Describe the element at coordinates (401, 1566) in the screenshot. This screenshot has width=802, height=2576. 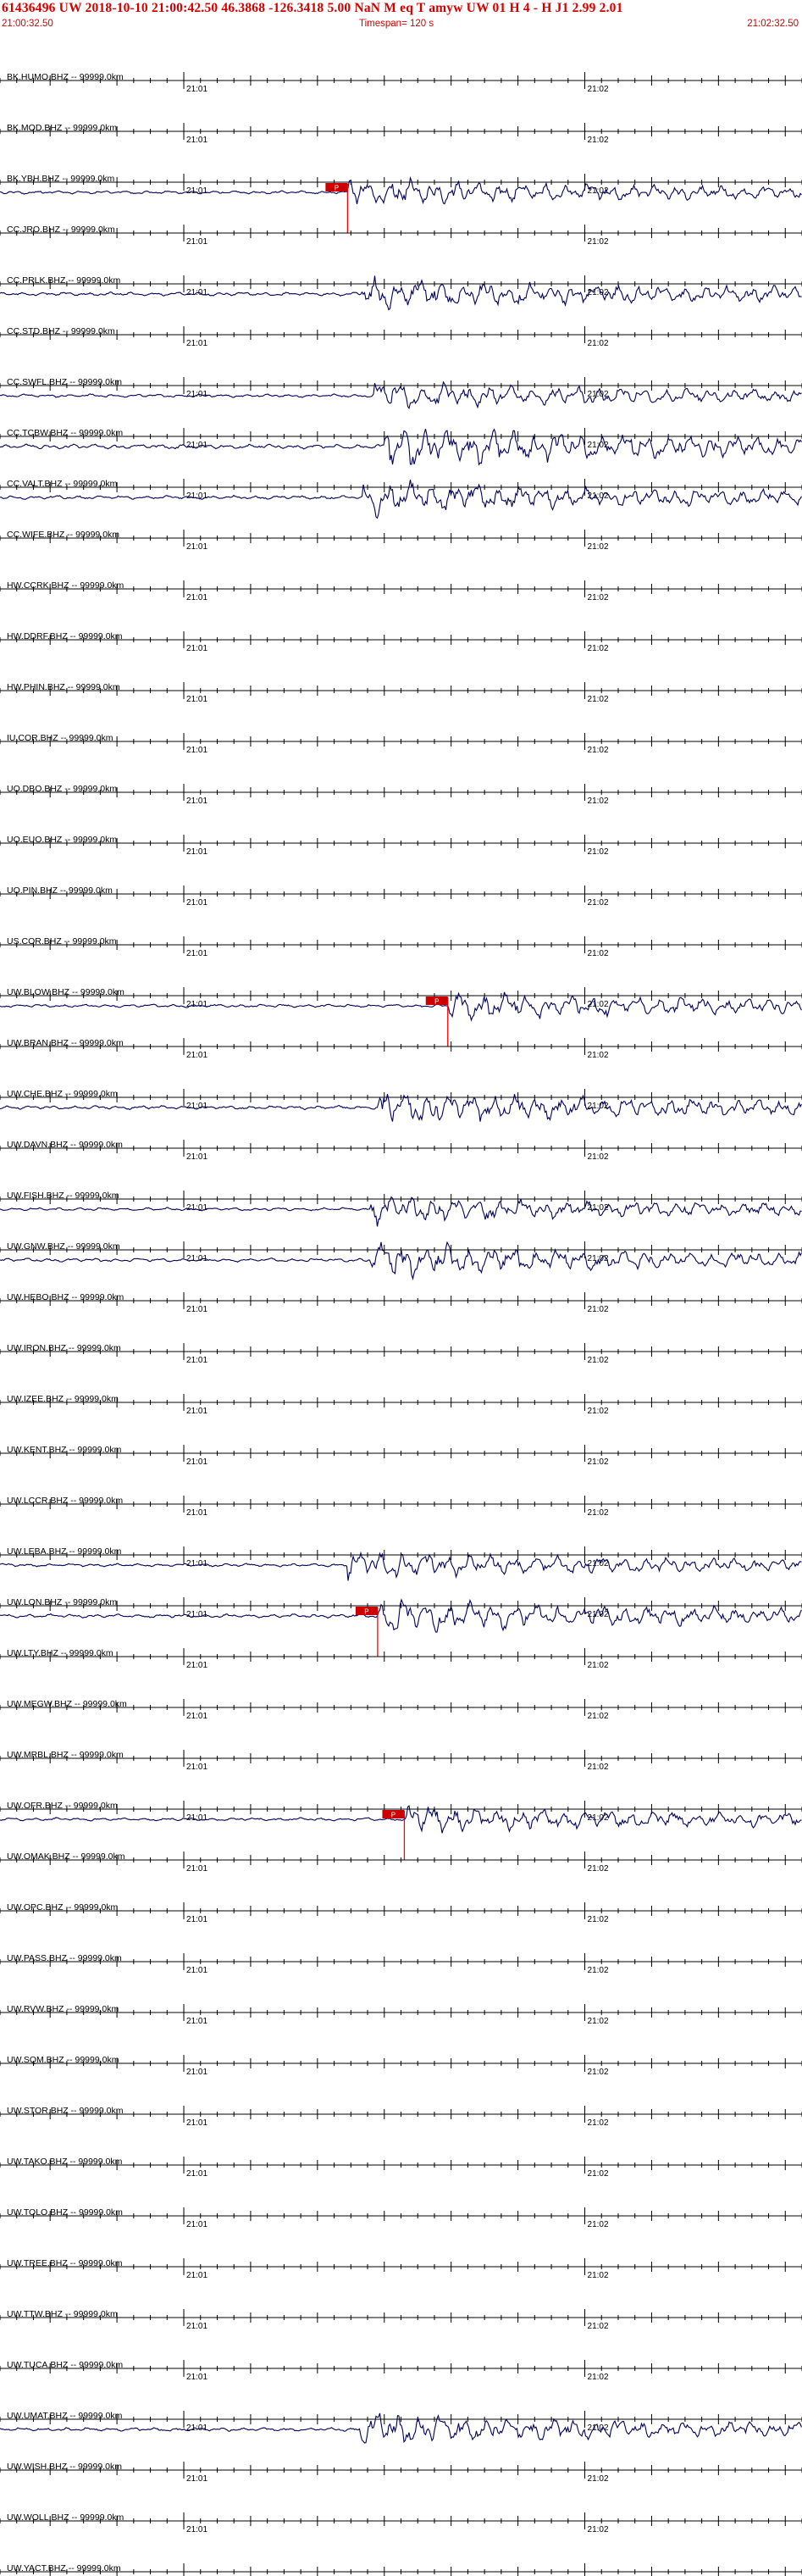
I see `waveform-trace` at that location.